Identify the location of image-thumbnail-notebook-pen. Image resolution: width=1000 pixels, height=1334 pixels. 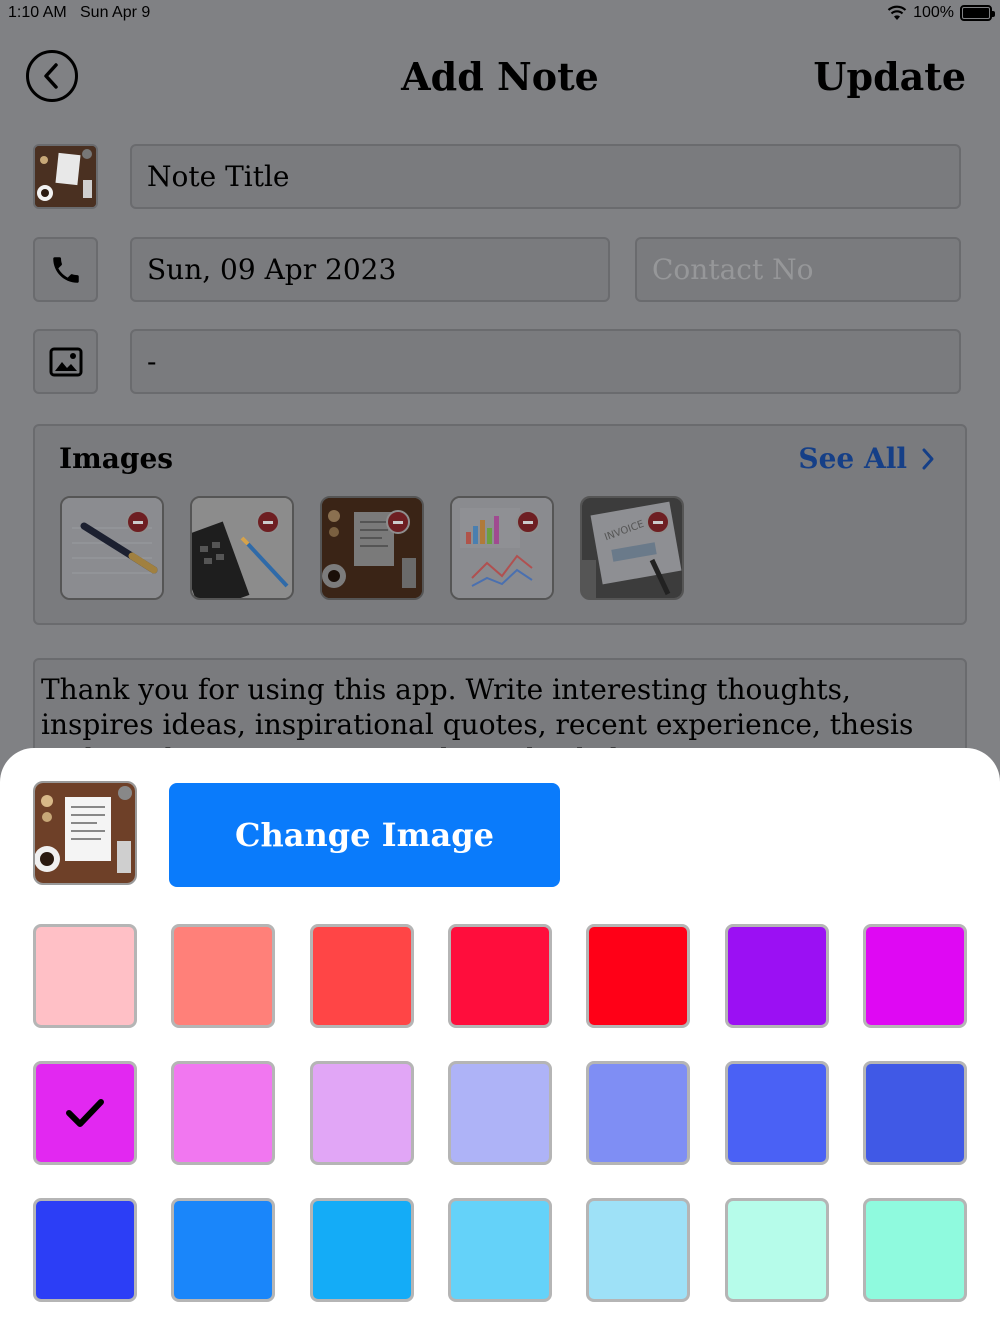
(112, 548).